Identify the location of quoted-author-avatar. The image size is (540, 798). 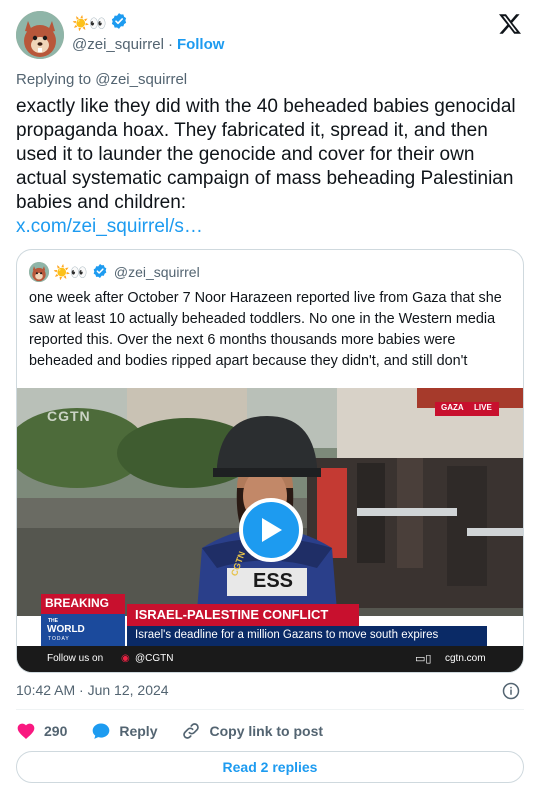
(39, 272).